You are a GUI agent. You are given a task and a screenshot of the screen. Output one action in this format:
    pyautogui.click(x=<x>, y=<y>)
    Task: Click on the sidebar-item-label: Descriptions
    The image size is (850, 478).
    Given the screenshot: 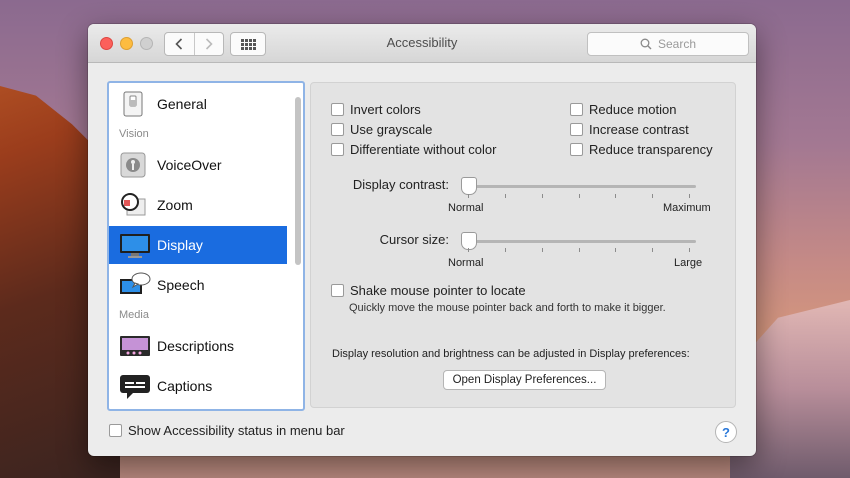 What is the action you would take?
    pyautogui.click(x=196, y=346)
    